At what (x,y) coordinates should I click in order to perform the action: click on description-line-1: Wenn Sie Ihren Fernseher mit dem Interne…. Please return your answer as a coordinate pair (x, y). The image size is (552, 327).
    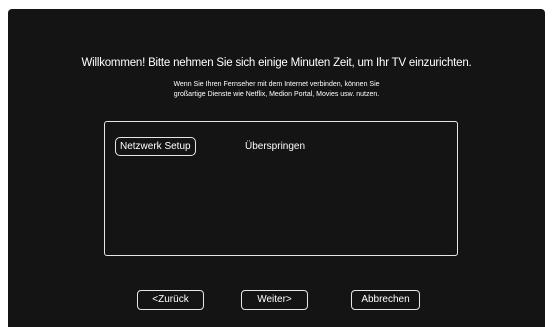
    Looking at the image, I should click on (276, 84).